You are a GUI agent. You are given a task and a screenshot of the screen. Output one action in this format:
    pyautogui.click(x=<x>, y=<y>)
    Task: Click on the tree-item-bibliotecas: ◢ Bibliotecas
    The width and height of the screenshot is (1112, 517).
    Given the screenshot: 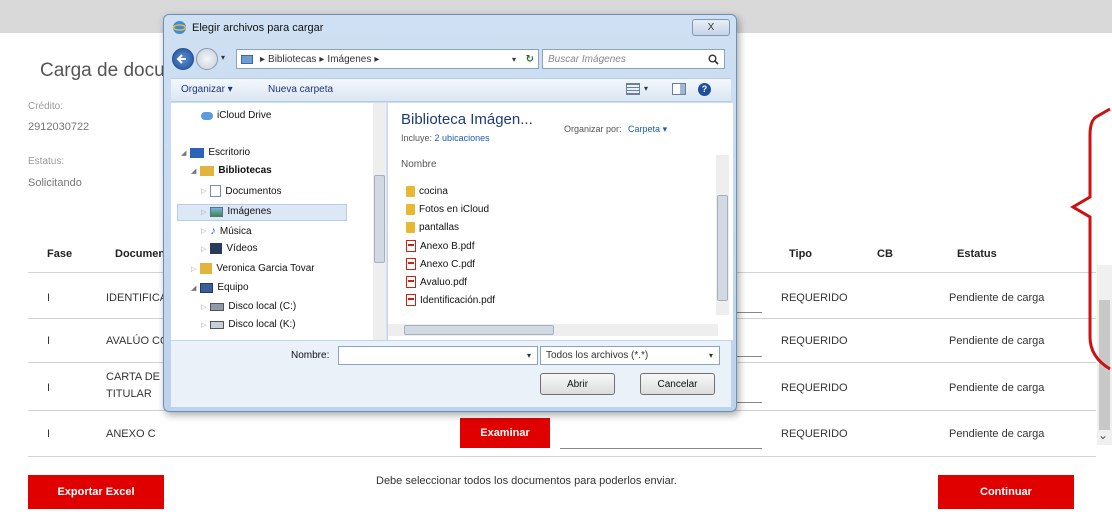 What is the action you would take?
    pyautogui.click(x=231, y=170)
    